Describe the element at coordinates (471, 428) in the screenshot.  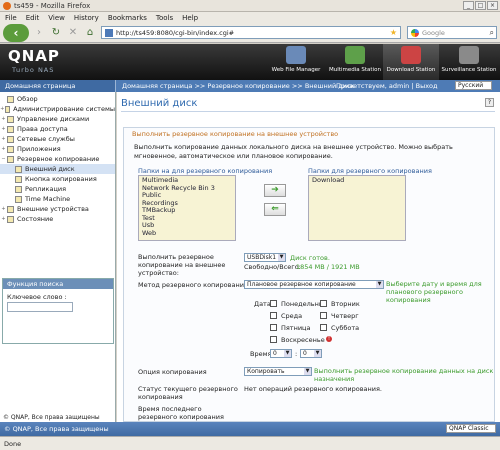
I see `ui-theme-select: QNAP Classic` at that location.